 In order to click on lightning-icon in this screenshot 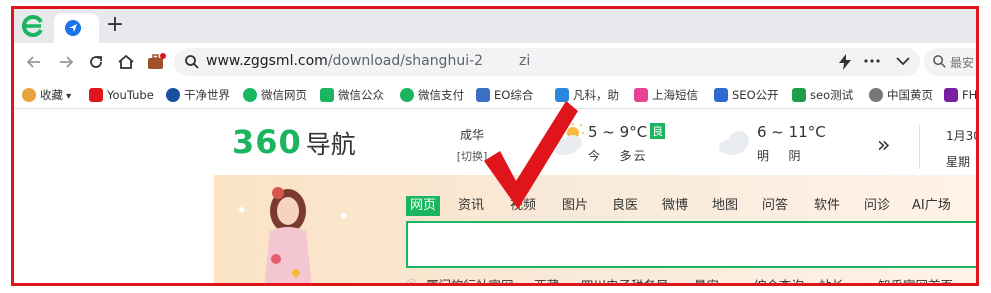, I will do `click(845, 62)`.